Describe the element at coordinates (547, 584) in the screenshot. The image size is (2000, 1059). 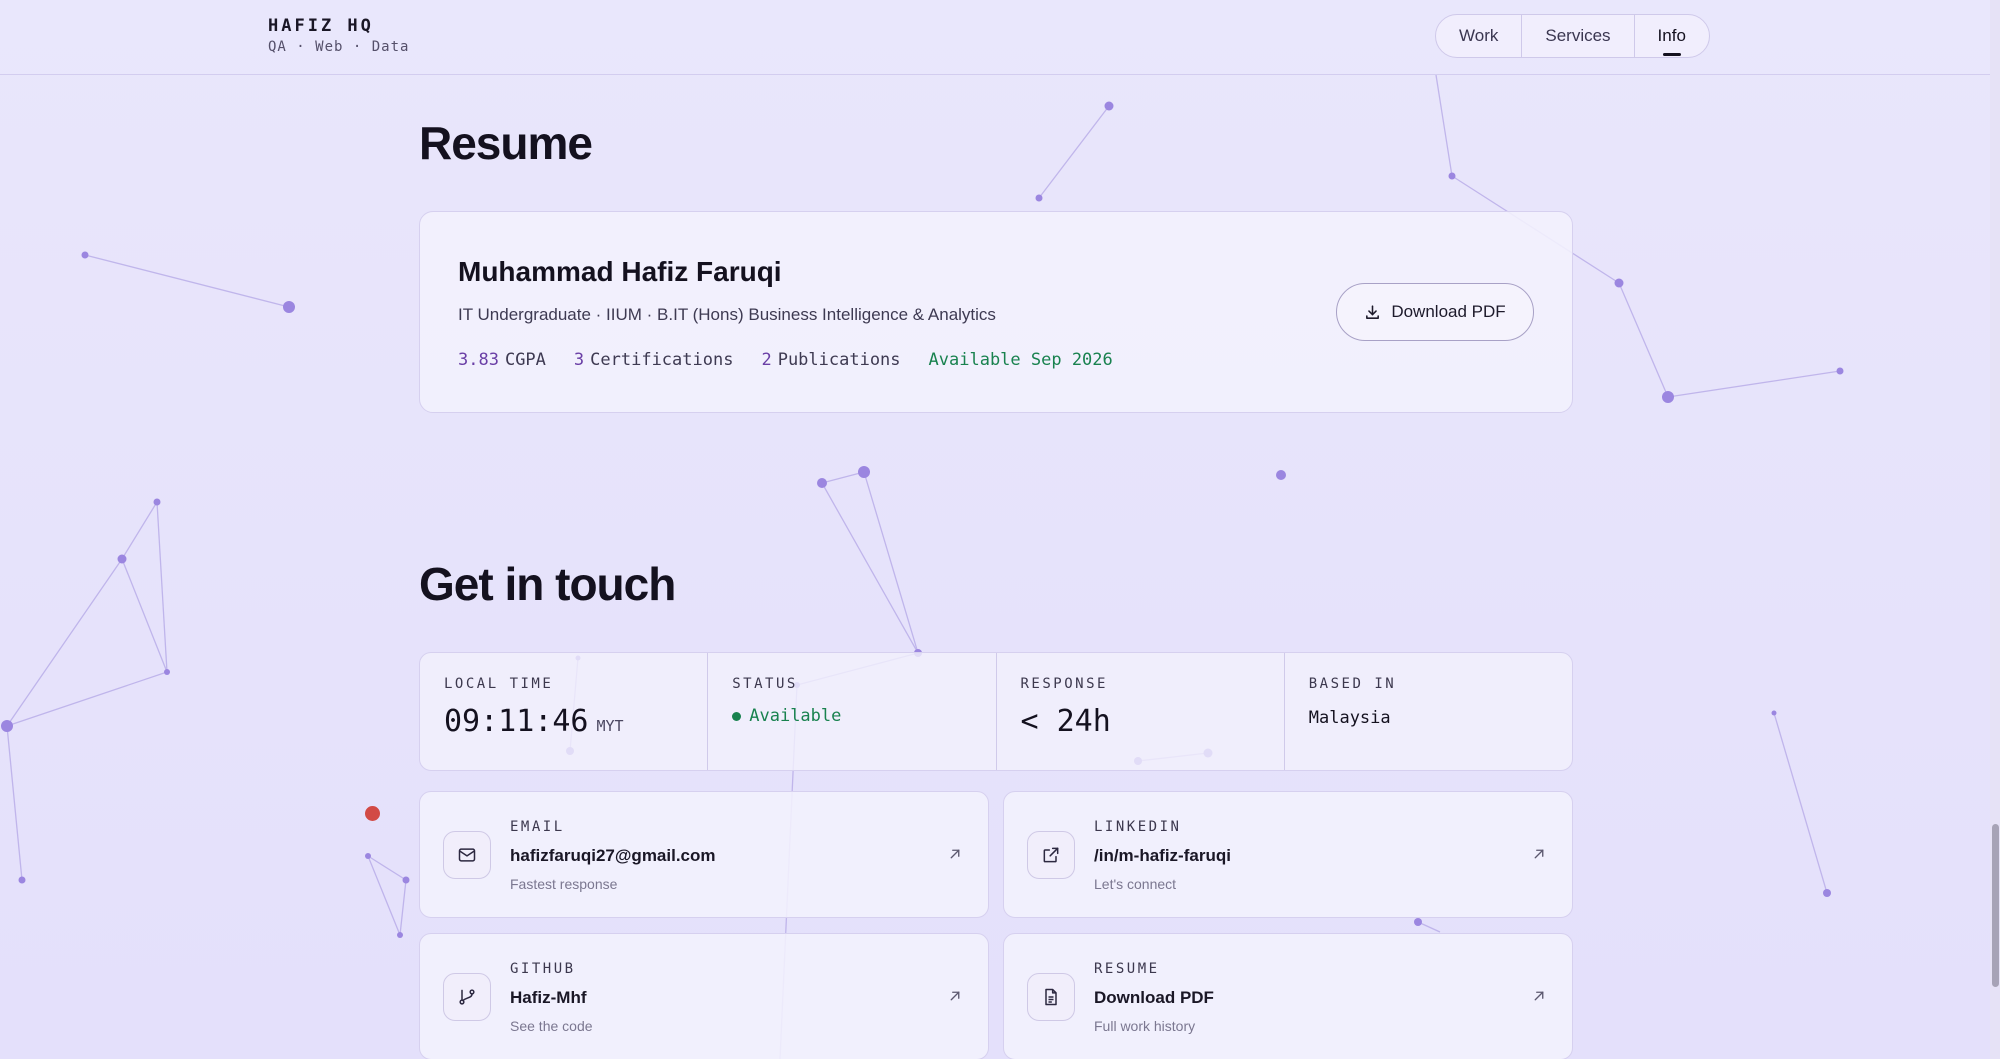
I see `contact-heading: Get in touch` at that location.